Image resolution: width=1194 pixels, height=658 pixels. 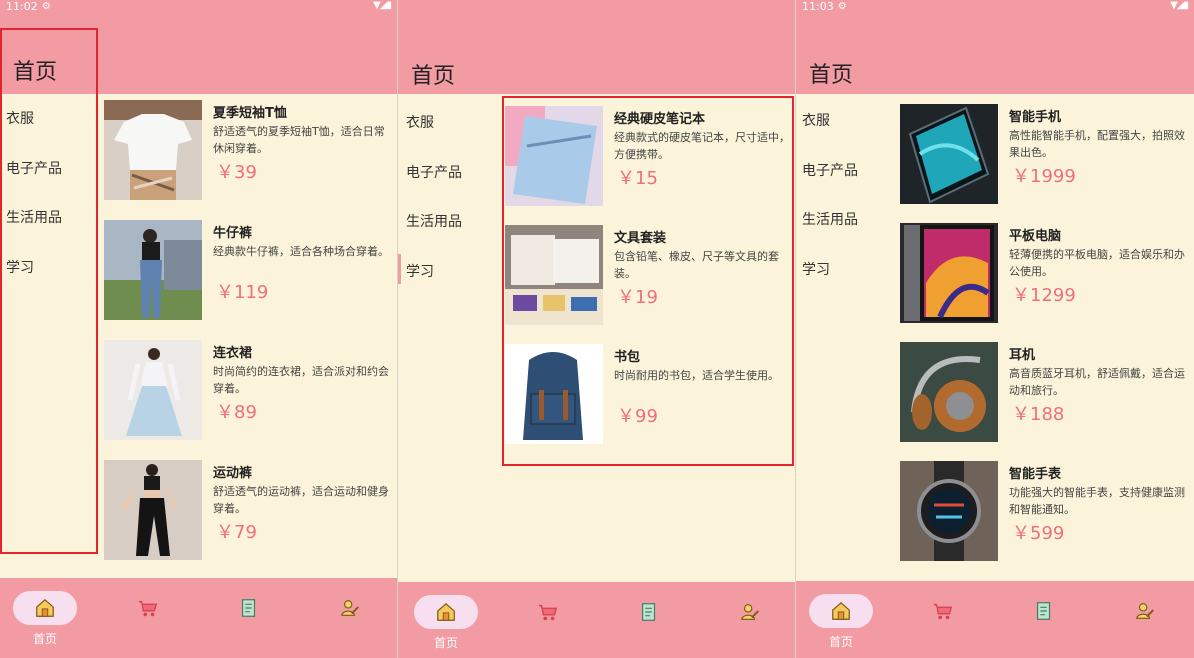 What do you see at coordinates (1097, 501) in the screenshot?
I see `product-desc: 功能强大的智能手表，支持健康监测和智能通知。` at bounding box center [1097, 501].